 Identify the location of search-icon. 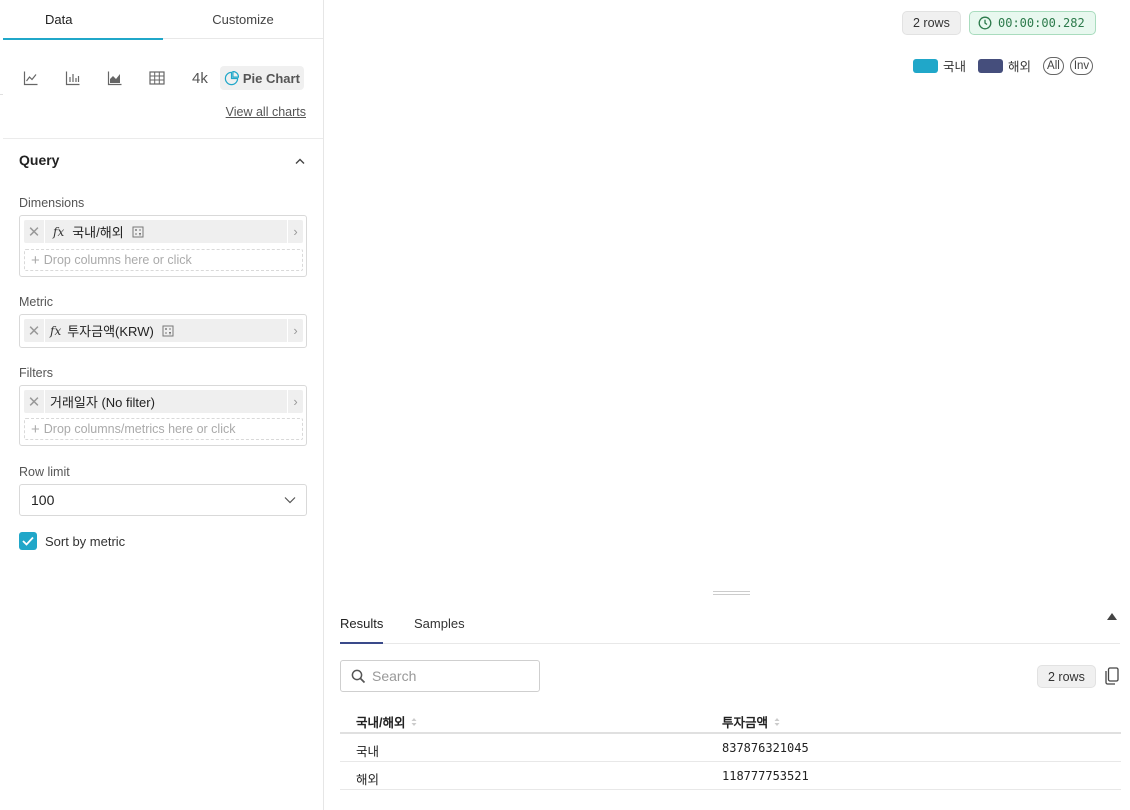
(358, 676).